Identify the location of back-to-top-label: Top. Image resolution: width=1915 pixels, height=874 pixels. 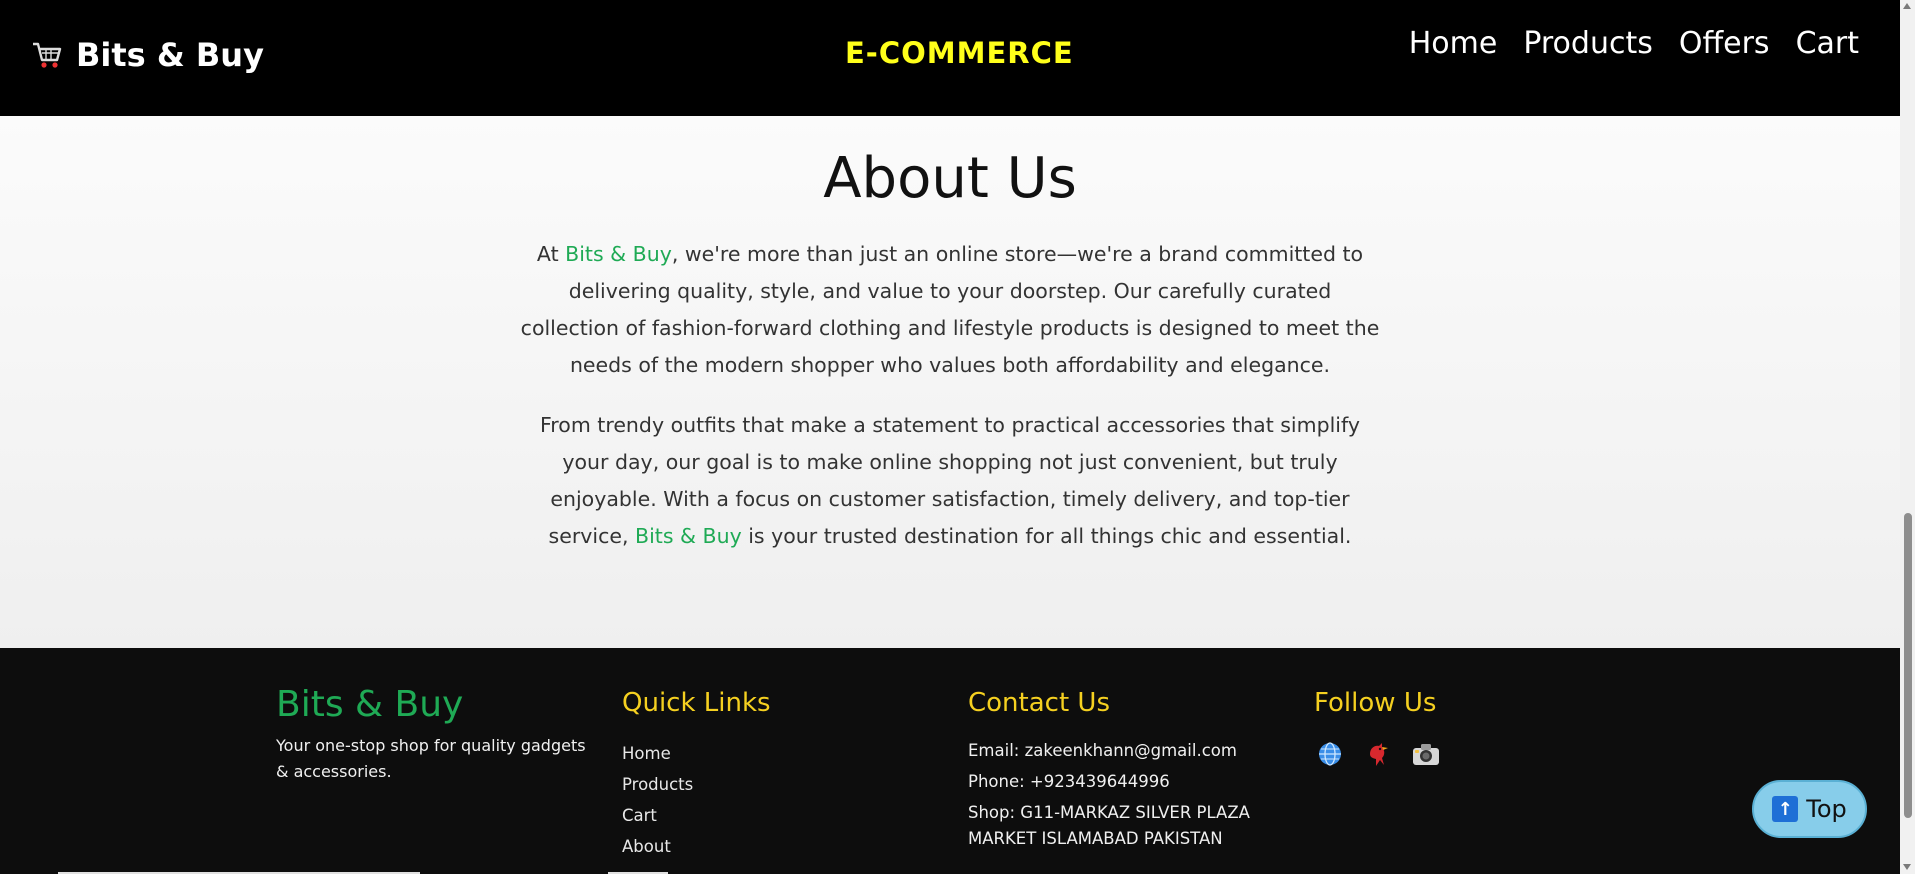
(1826, 809).